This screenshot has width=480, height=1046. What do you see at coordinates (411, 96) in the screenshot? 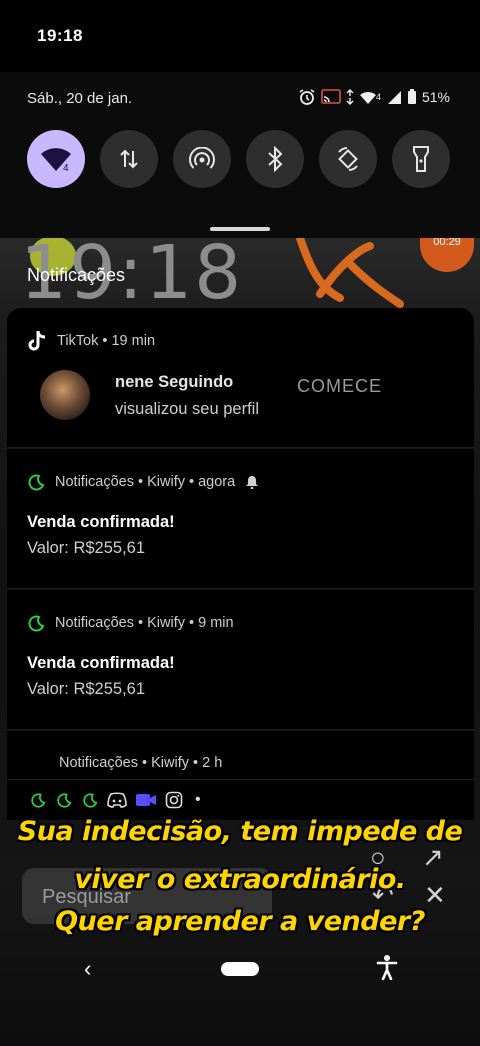
I see `battery-icon` at bounding box center [411, 96].